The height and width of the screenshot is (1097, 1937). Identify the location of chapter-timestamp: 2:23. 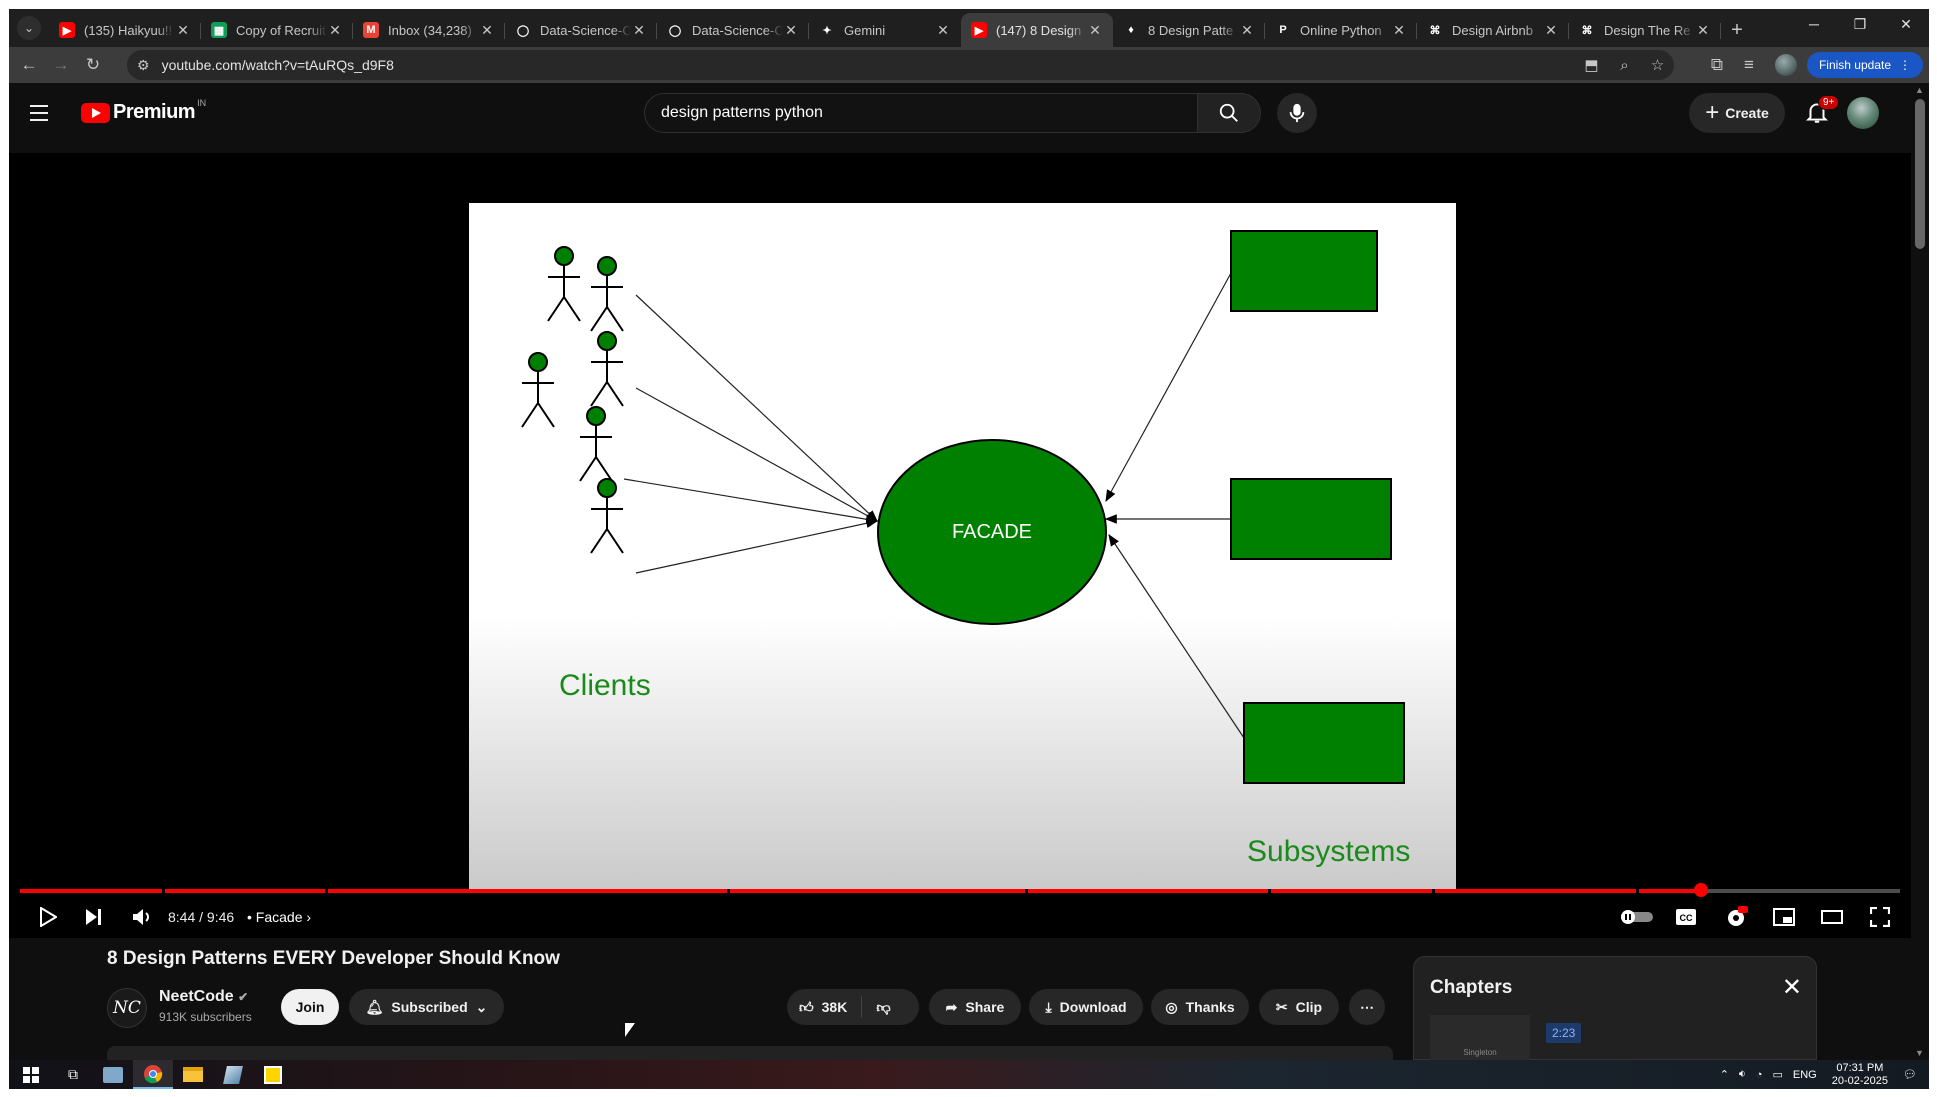
(1564, 1033).